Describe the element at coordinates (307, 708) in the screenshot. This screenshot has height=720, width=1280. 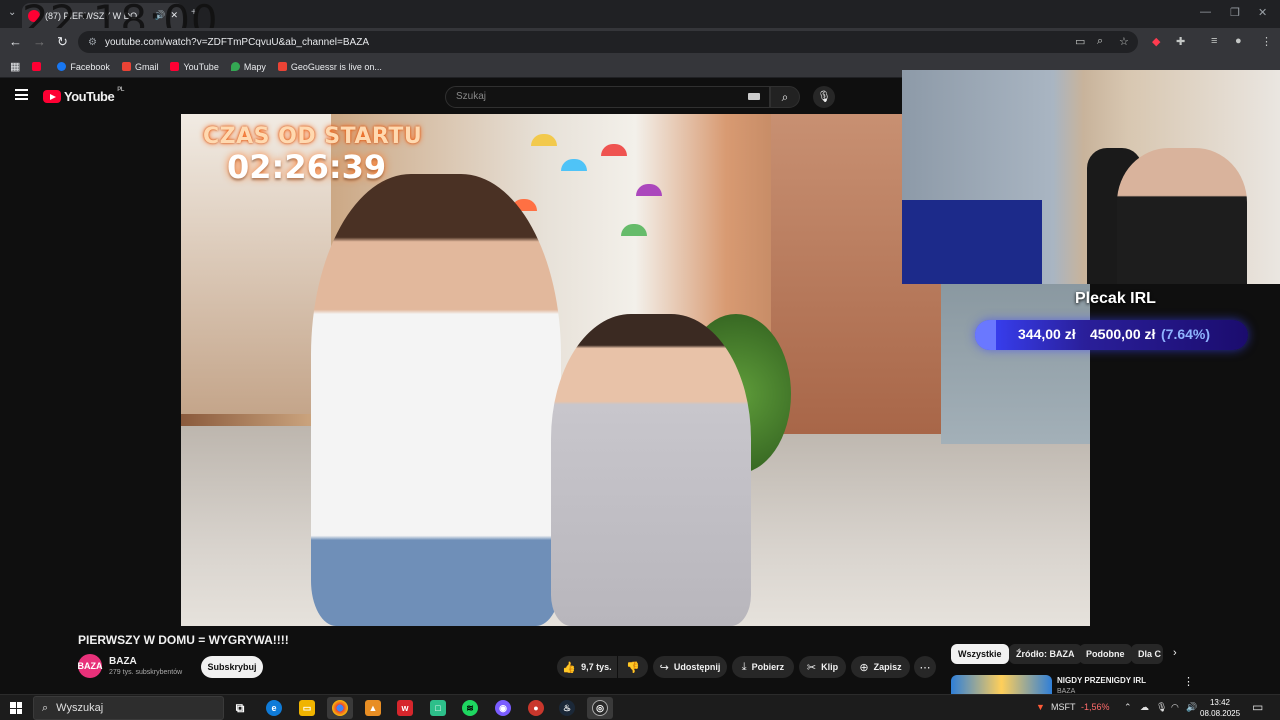
I see `file-explorer-icon: ▭` at that location.